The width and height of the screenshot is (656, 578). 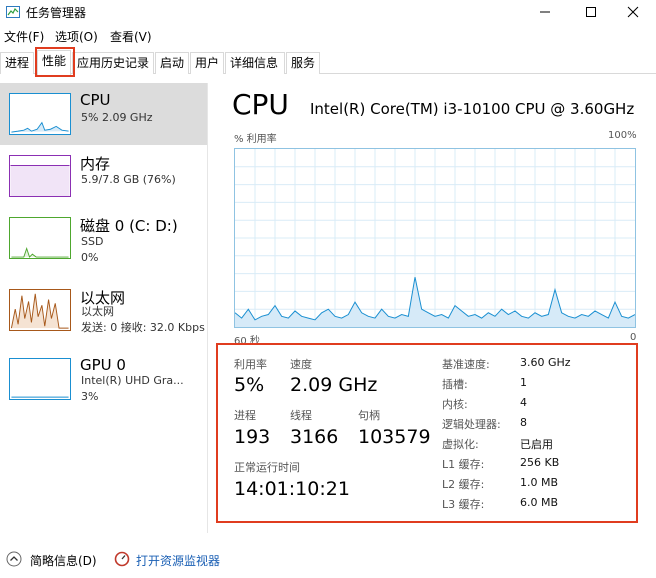 I want to click on open-resource-monitor-link: 打开资源监视器, so click(x=178, y=560).